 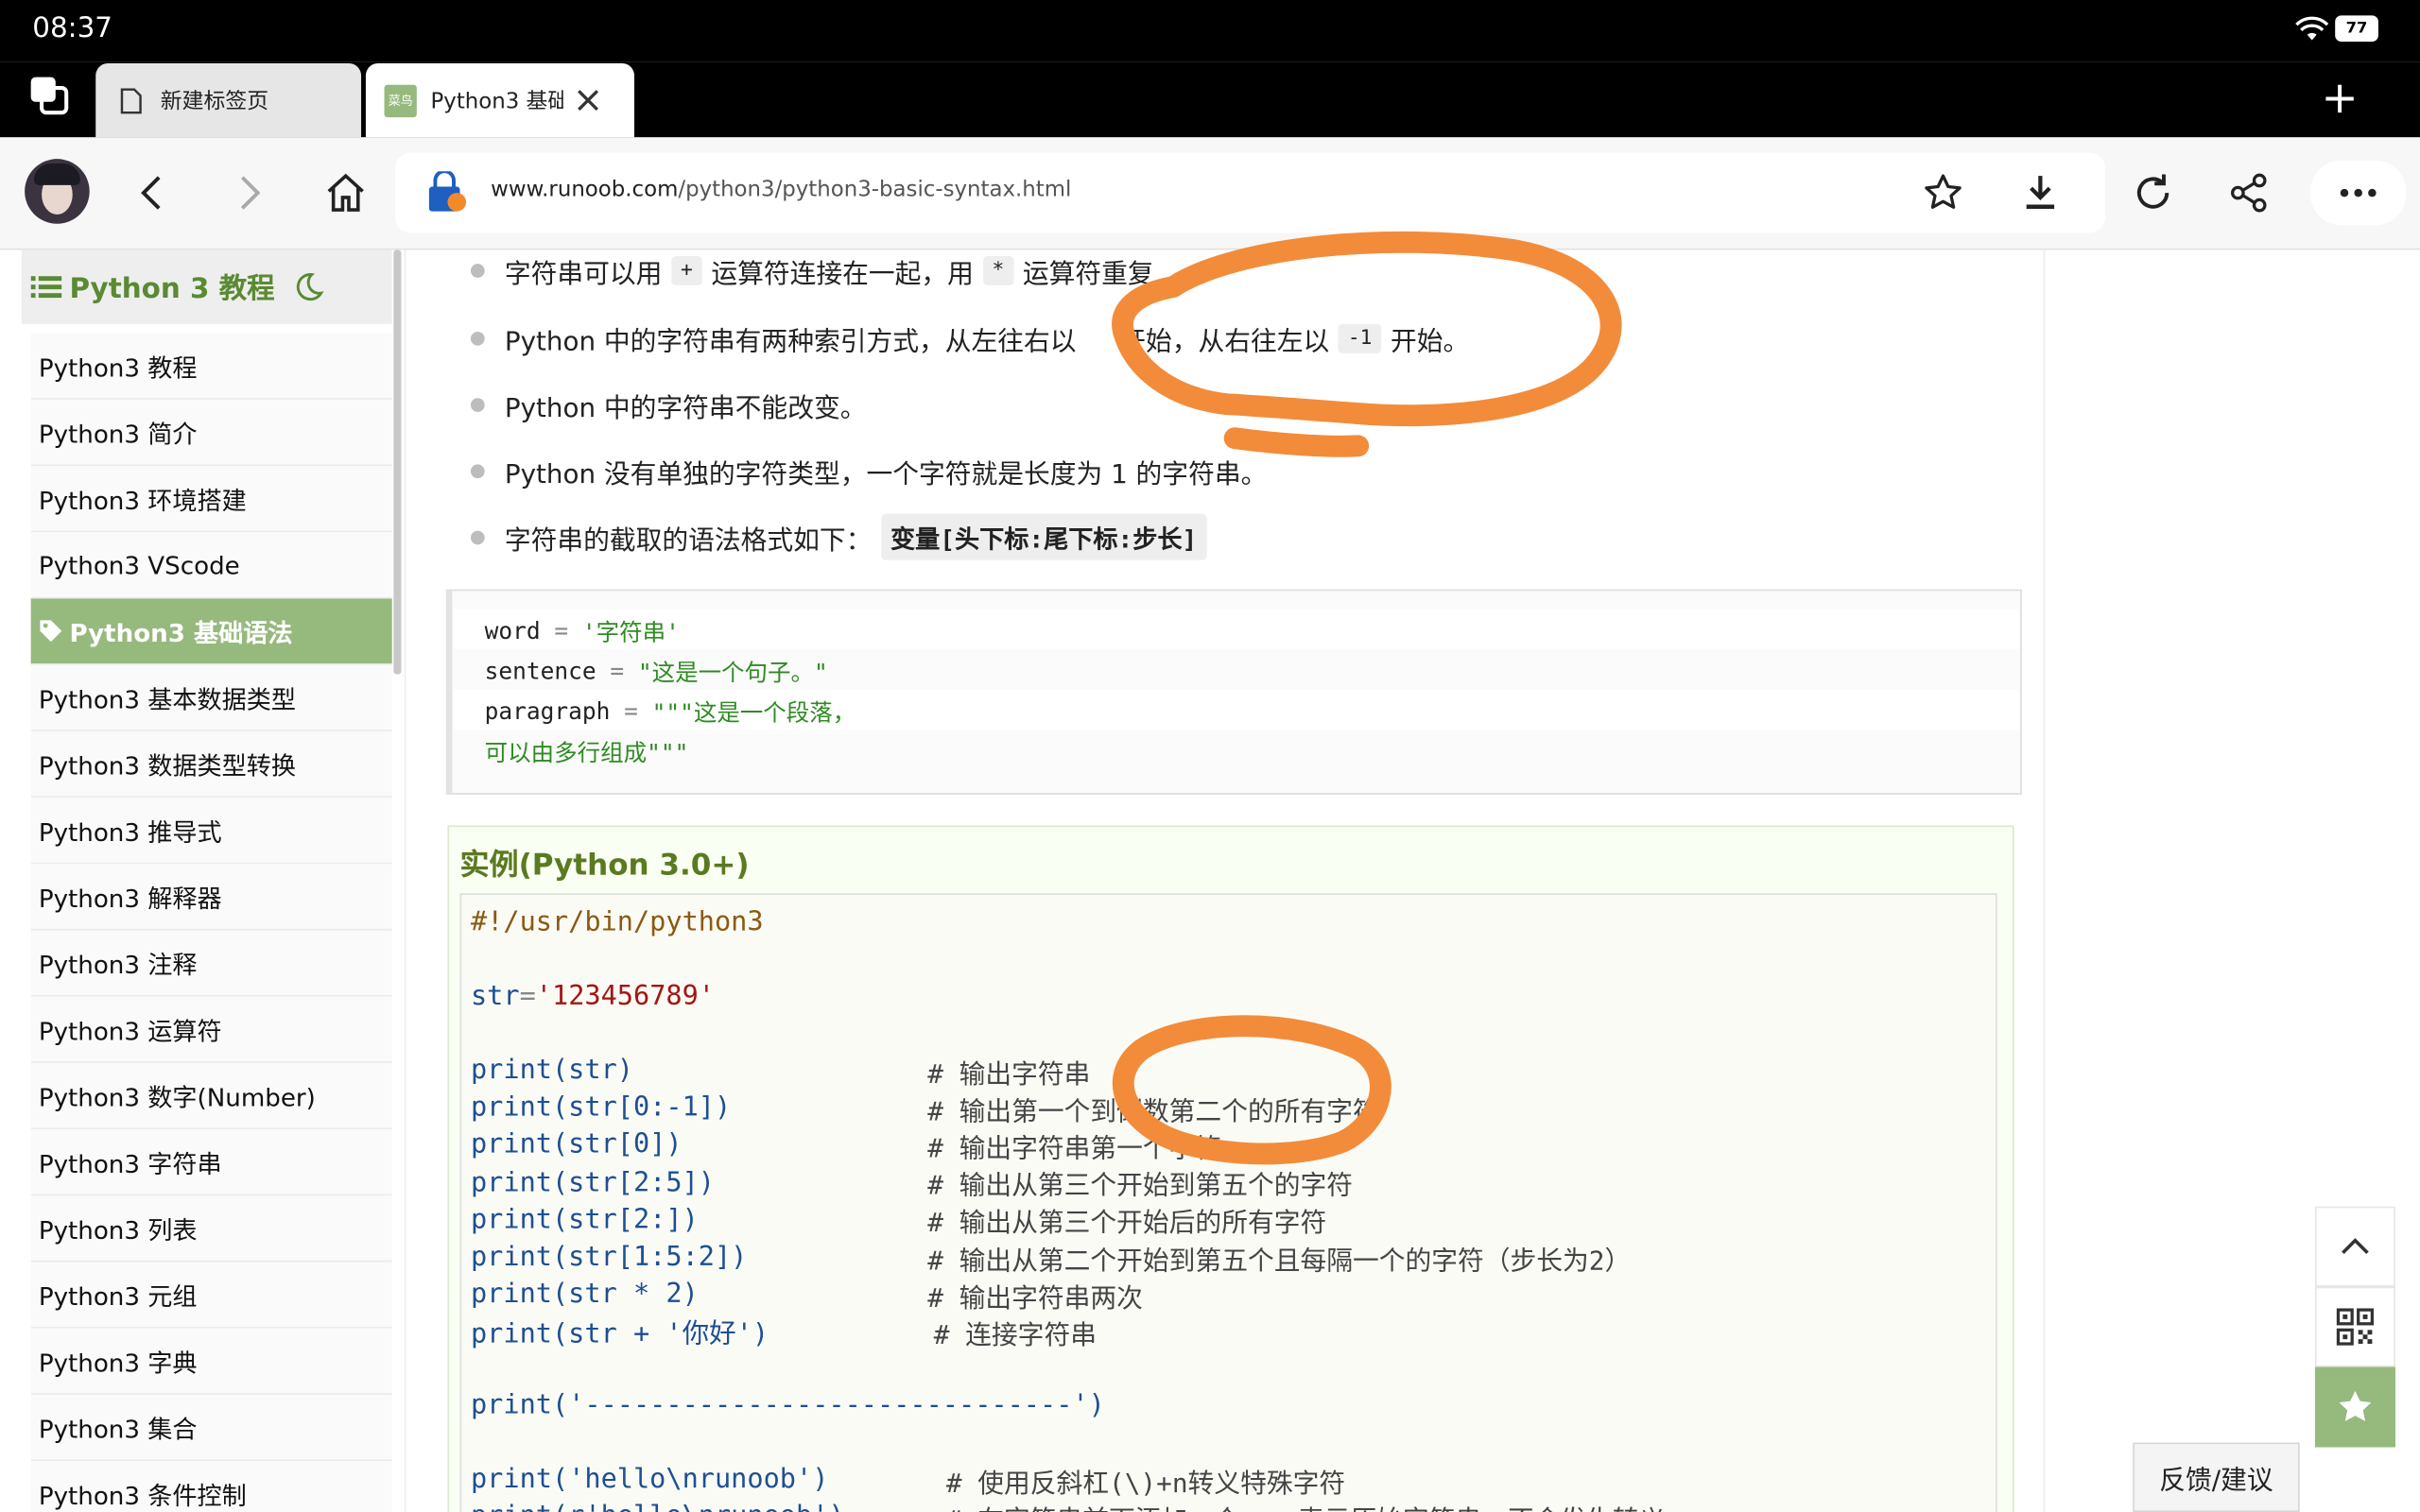 I want to click on sidebar-item-label: Python3 运算符, so click(x=130, y=1031).